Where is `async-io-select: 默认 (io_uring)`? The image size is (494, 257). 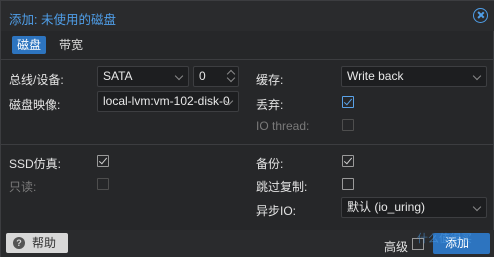
async-io-select: 默认 (io_uring) is located at coordinates (414, 207).